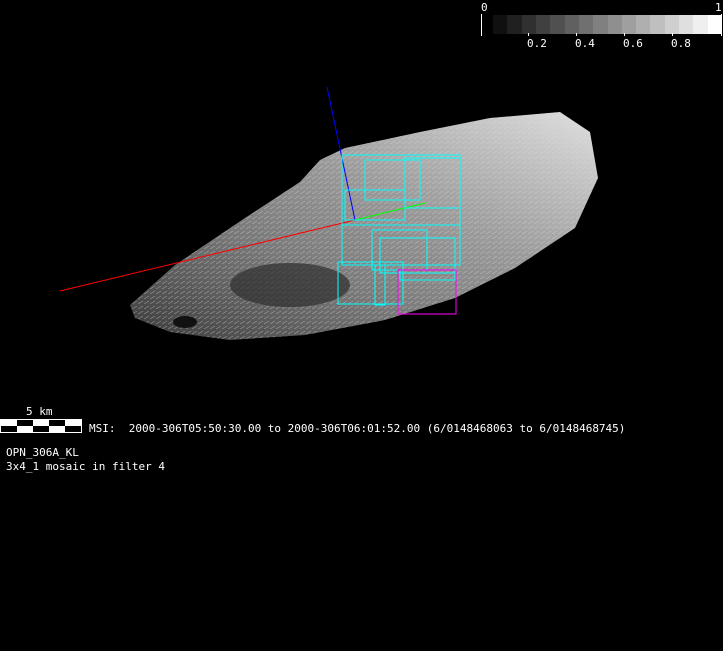 This screenshot has height=651, width=723. Describe the element at coordinates (585, 43) in the screenshot. I see `colorbar-tick-label: 0.4` at that location.